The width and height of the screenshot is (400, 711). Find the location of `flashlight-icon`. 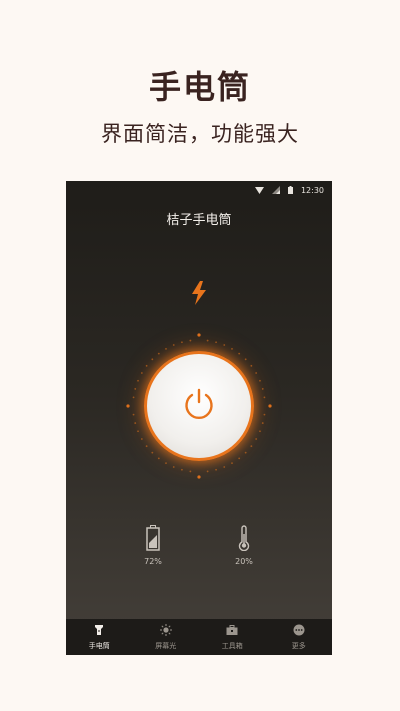

flashlight-icon is located at coordinates (99, 631).